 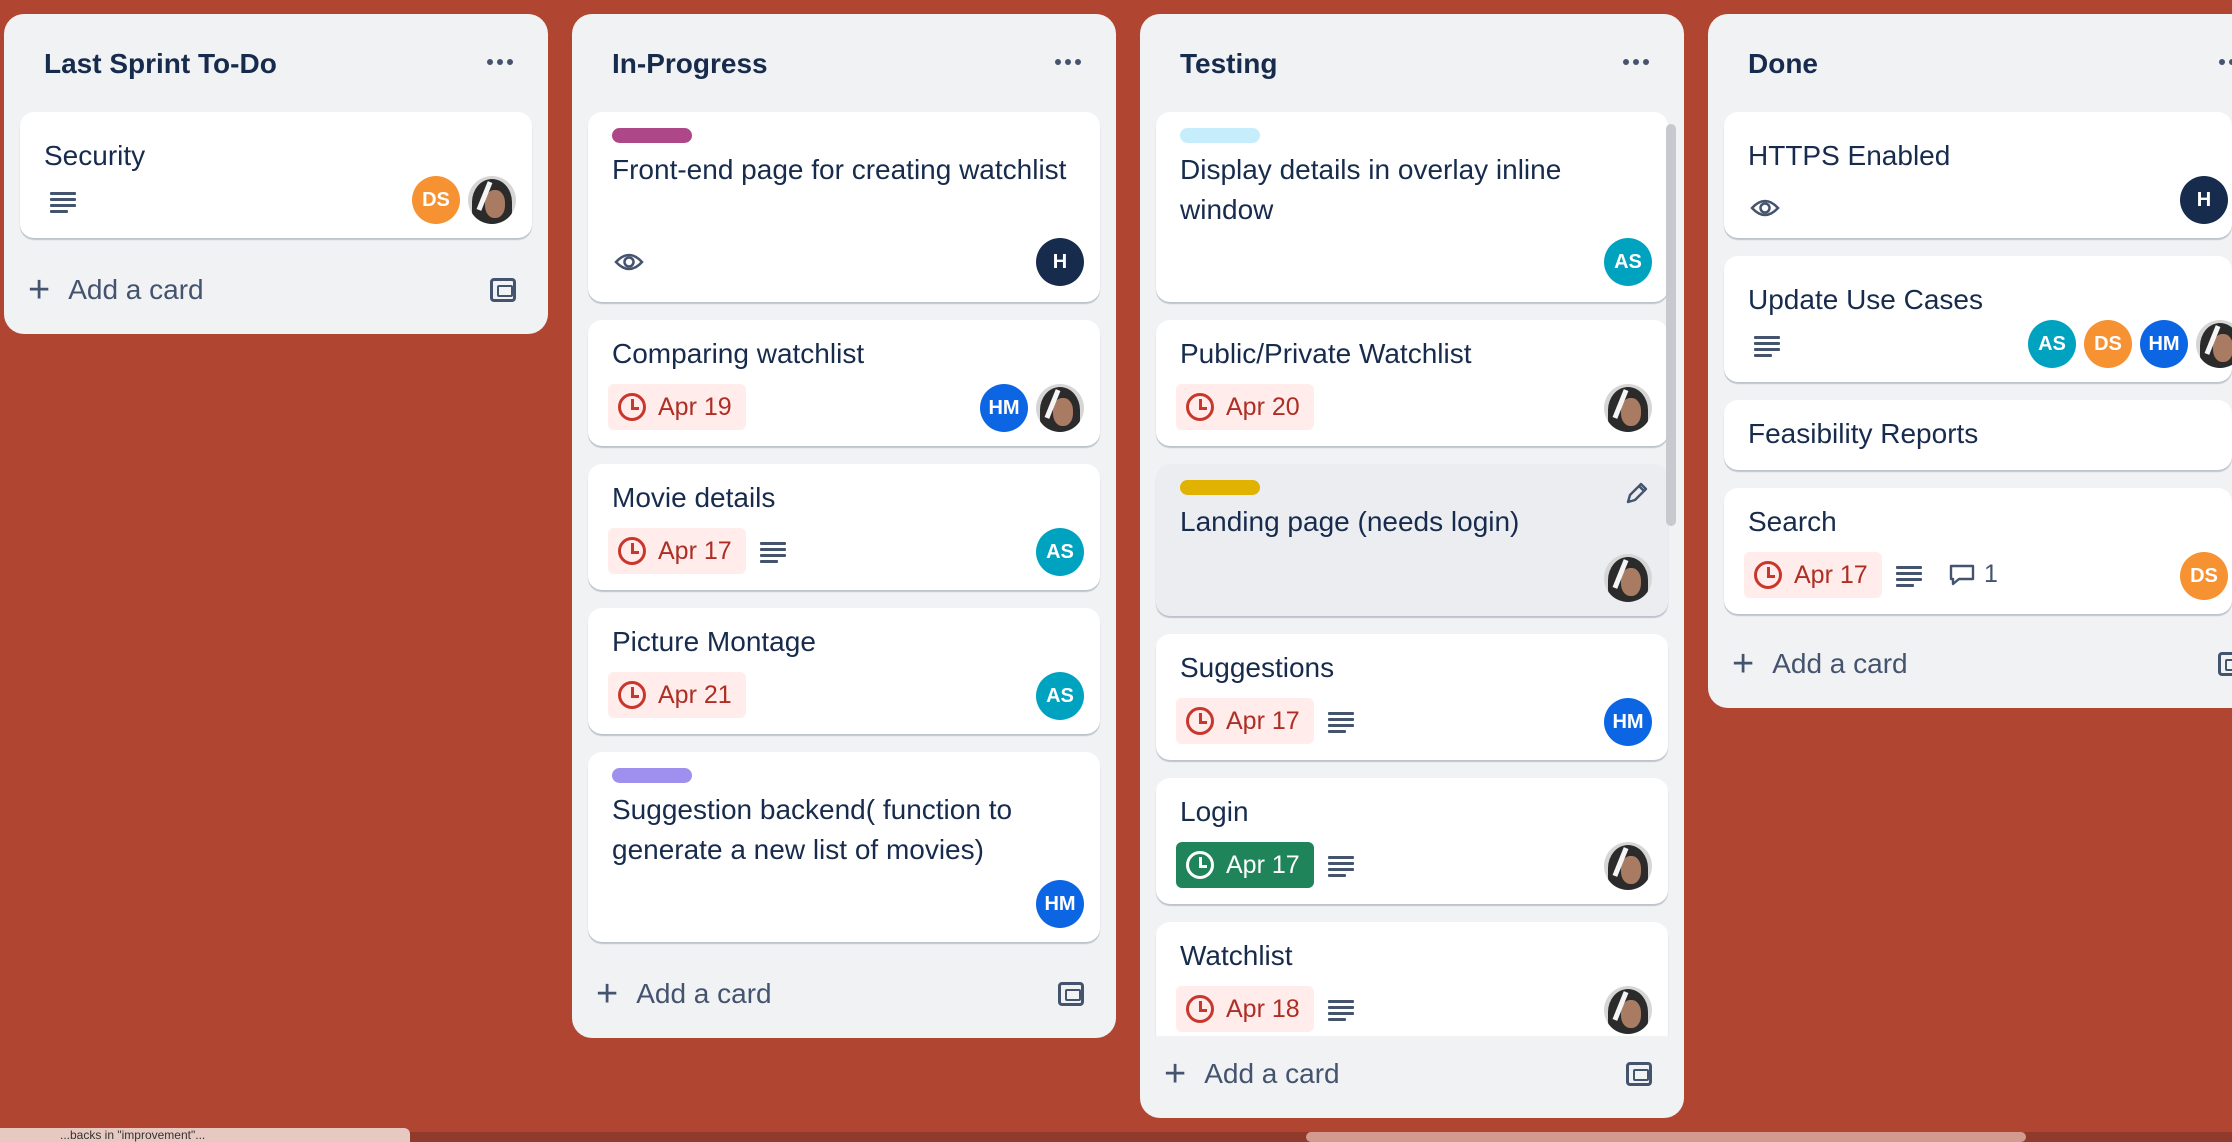 I want to click on card-title: Landing page (needs login), so click(x=1350, y=521).